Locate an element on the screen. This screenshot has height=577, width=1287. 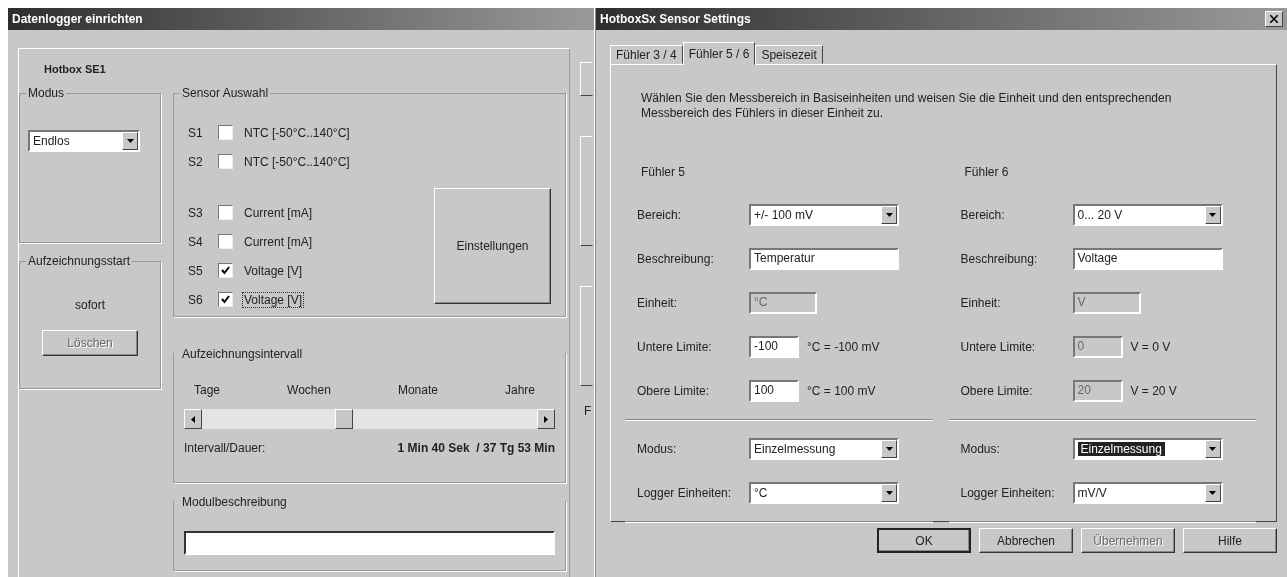
group-label: Aufzeichnungsstart is located at coordinates (79, 261).